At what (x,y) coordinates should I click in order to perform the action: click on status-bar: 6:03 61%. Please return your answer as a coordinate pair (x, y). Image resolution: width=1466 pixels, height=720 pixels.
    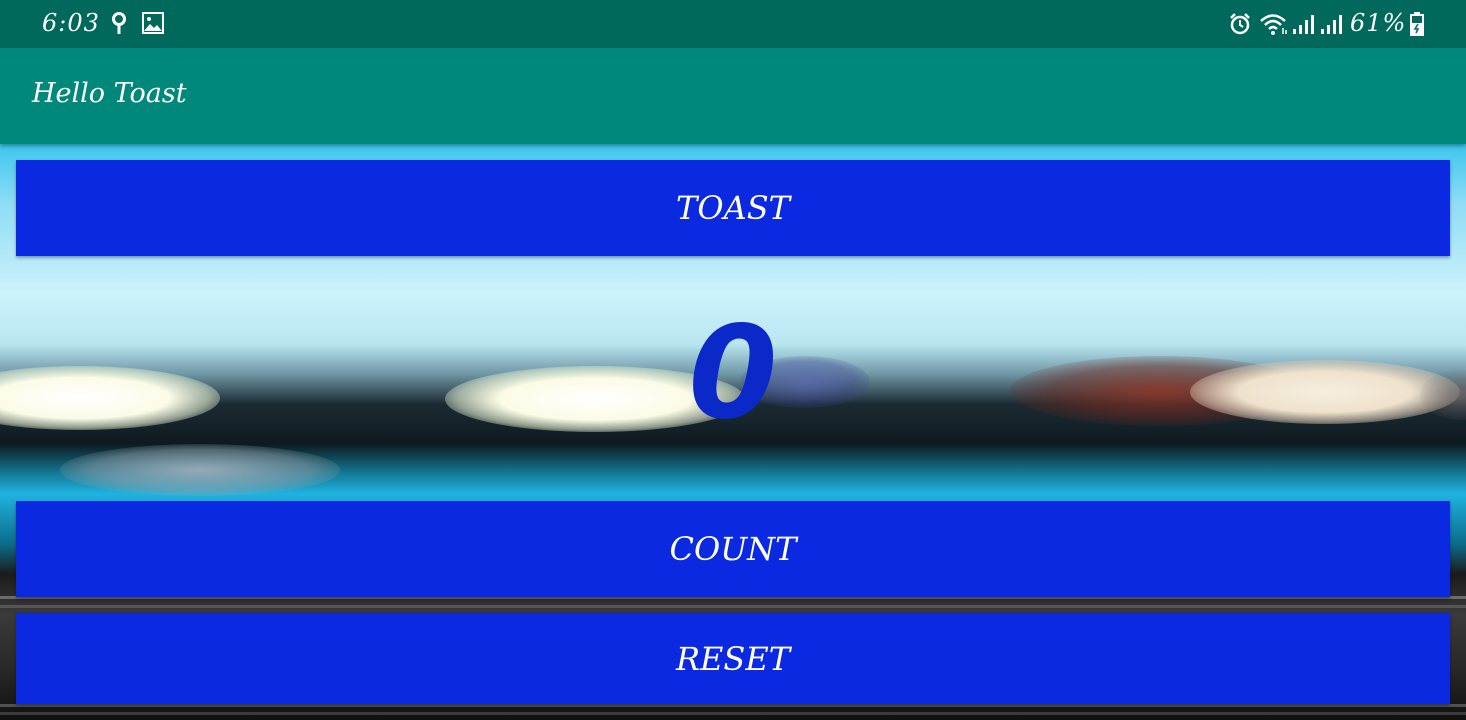
    Looking at the image, I should click on (733, 24).